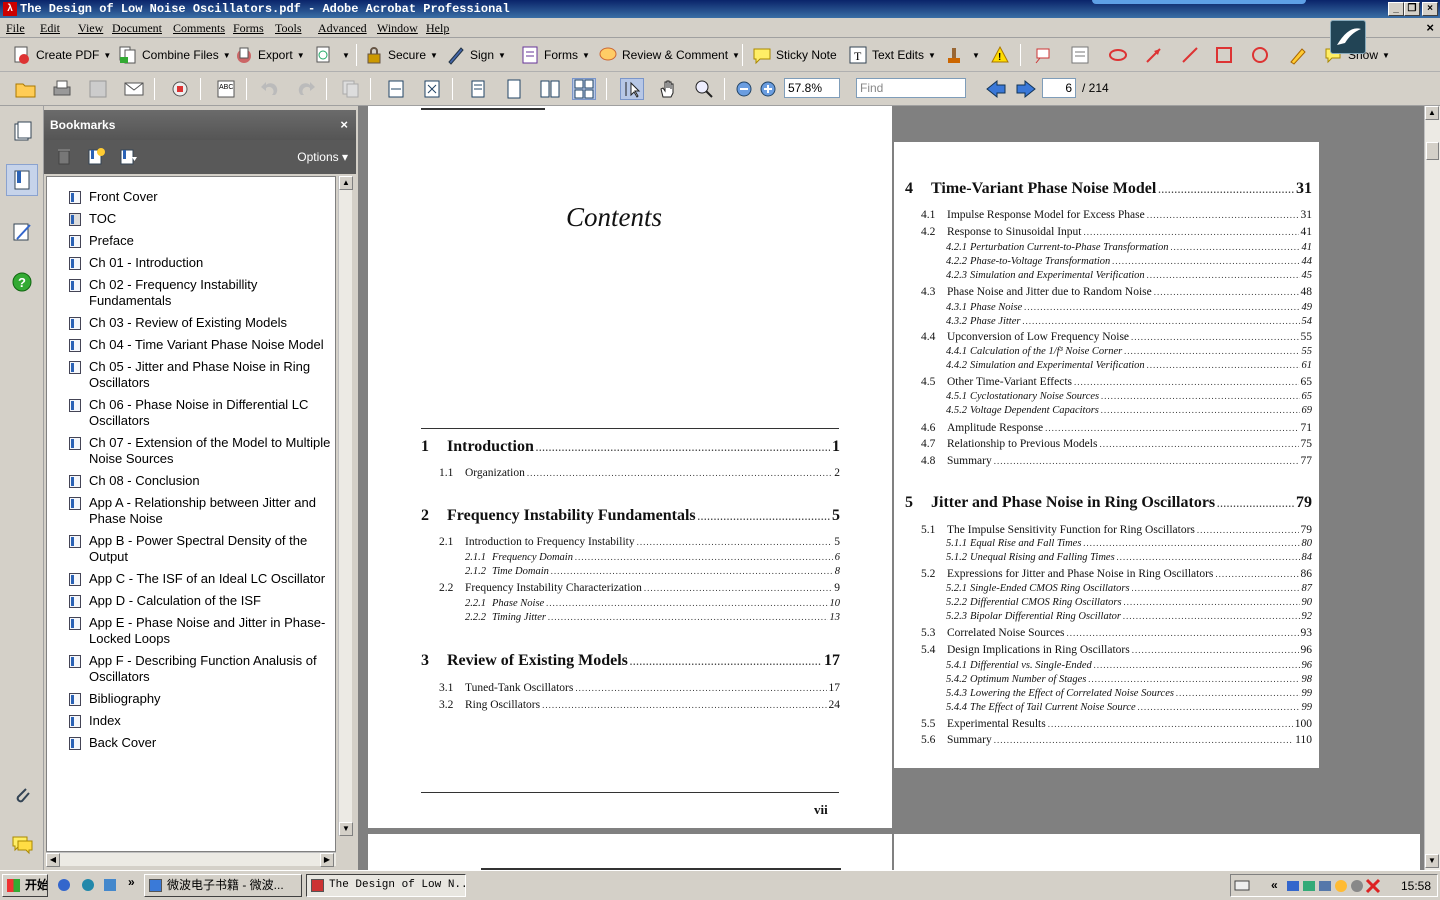 This screenshot has height=900, width=1440. What do you see at coordinates (344, 125) in the screenshot?
I see `bookmarks-close-button: ×` at bounding box center [344, 125].